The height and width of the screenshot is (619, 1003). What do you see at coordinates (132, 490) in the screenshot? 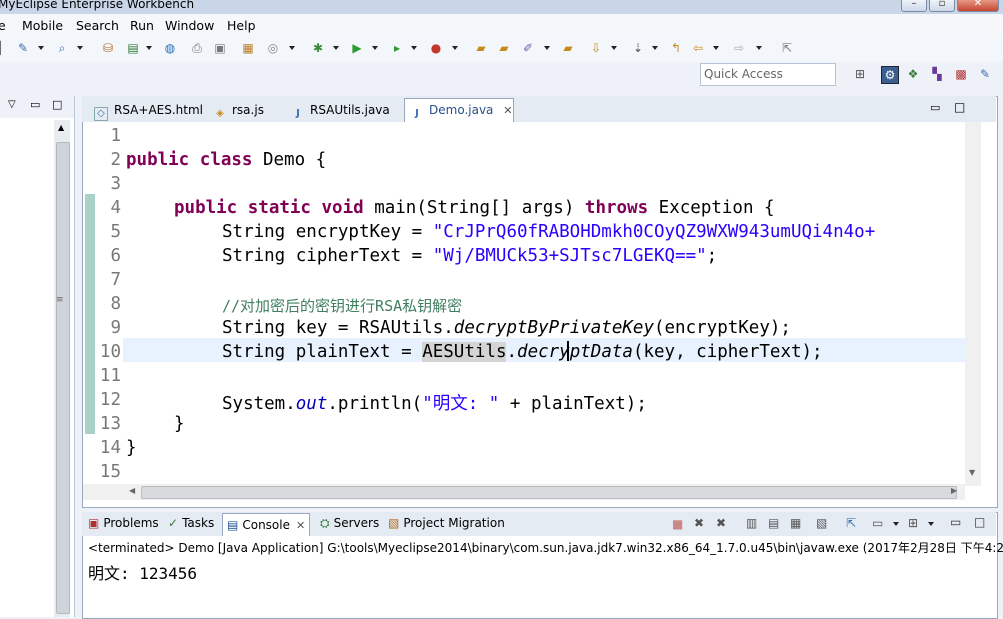
I see `scroll-left-icon: ◀` at bounding box center [132, 490].